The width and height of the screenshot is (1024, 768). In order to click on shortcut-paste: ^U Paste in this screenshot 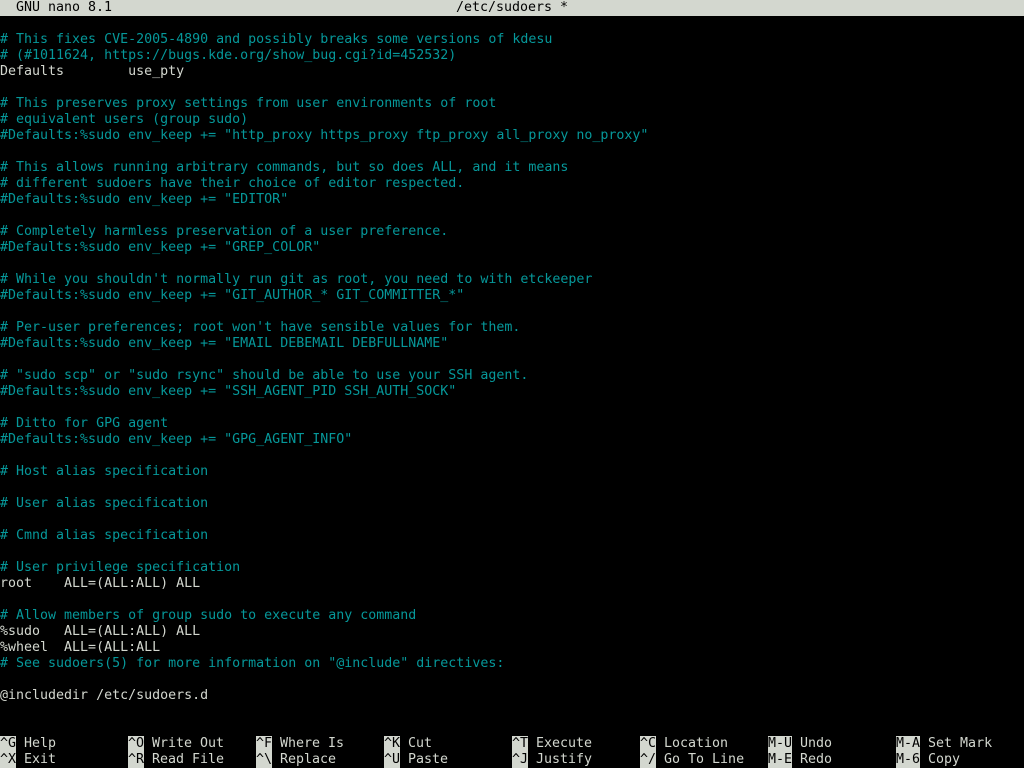, I will do `click(416, 760)`.